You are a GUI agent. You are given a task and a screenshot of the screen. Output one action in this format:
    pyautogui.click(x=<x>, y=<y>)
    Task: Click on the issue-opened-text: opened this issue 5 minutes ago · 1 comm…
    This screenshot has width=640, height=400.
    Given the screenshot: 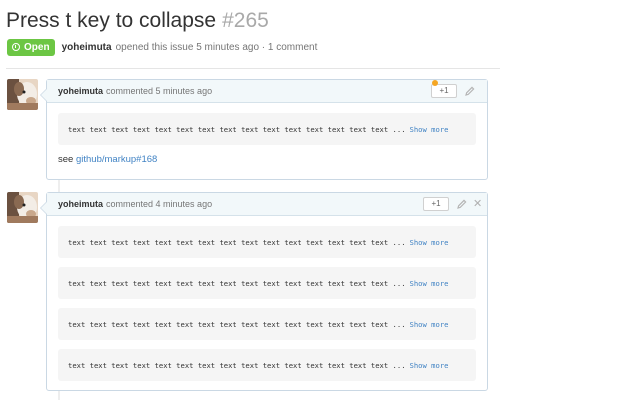 What is the action you would take?
    pyautogui.click(x=216, y=47)
    